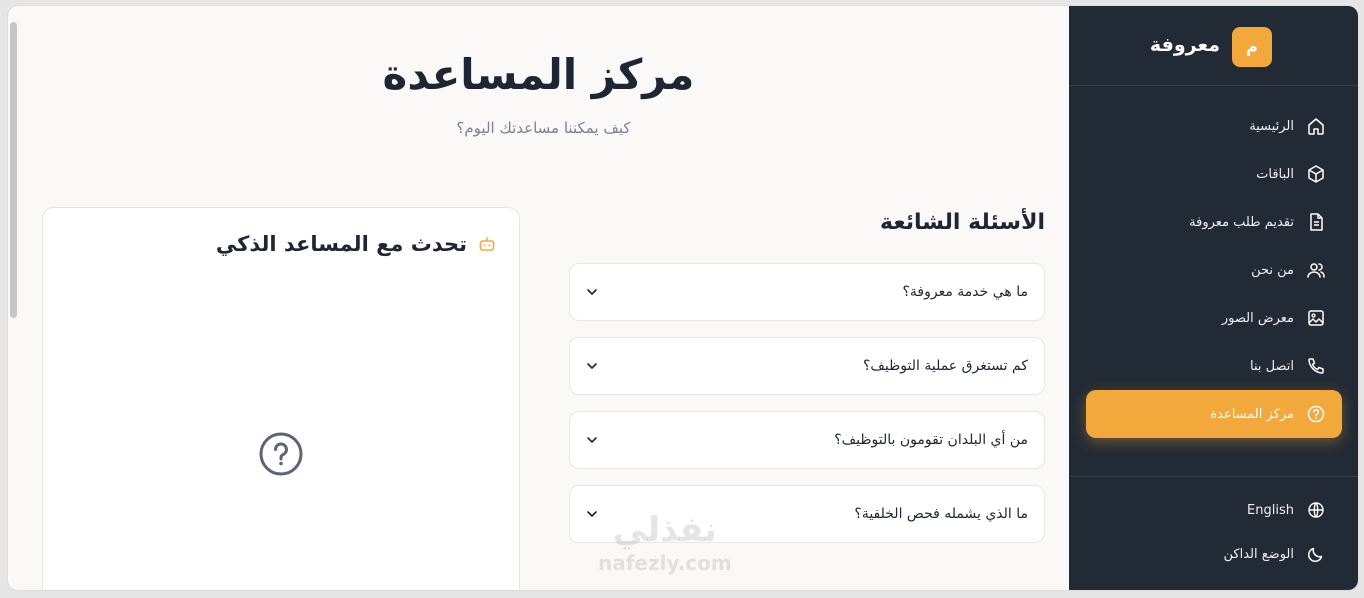  Describe the element at coordinates (1316, 554) in the screenshot. I see `moon-icon` at that location.